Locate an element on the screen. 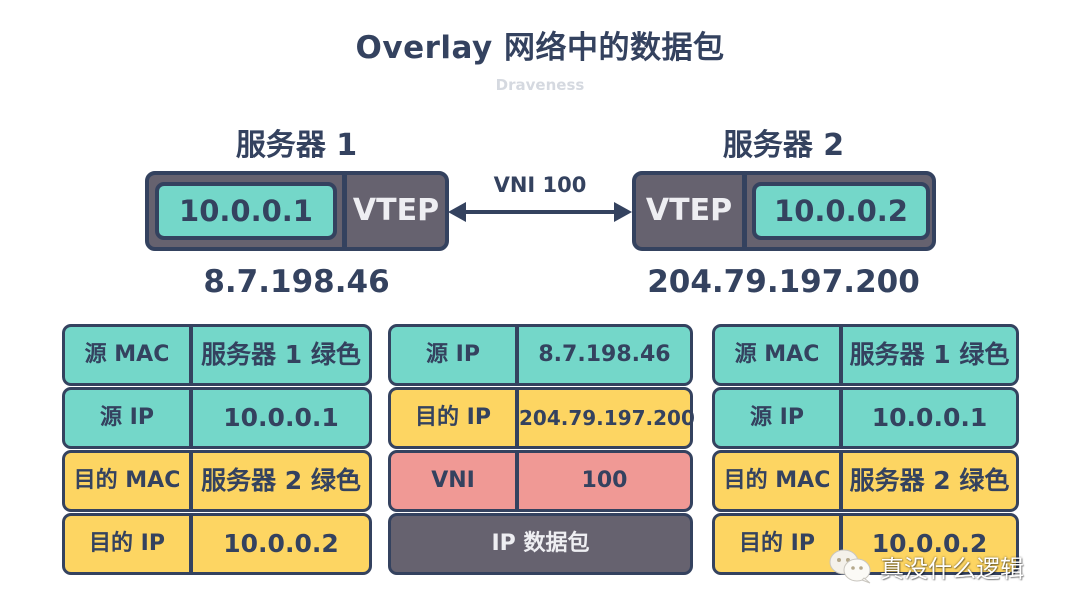 The height and width of the screenshot is (612, 1080). packet-payload-label: IP 数据包 is located at coordinates (540, 543).